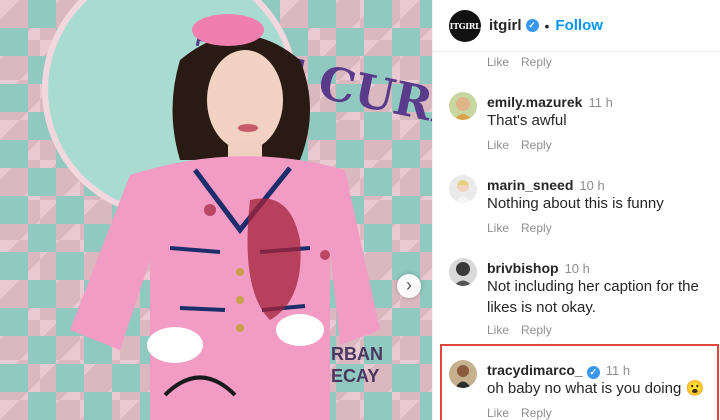 The image size is (720, 420). I want to click on right-glove, so click(300, 330).